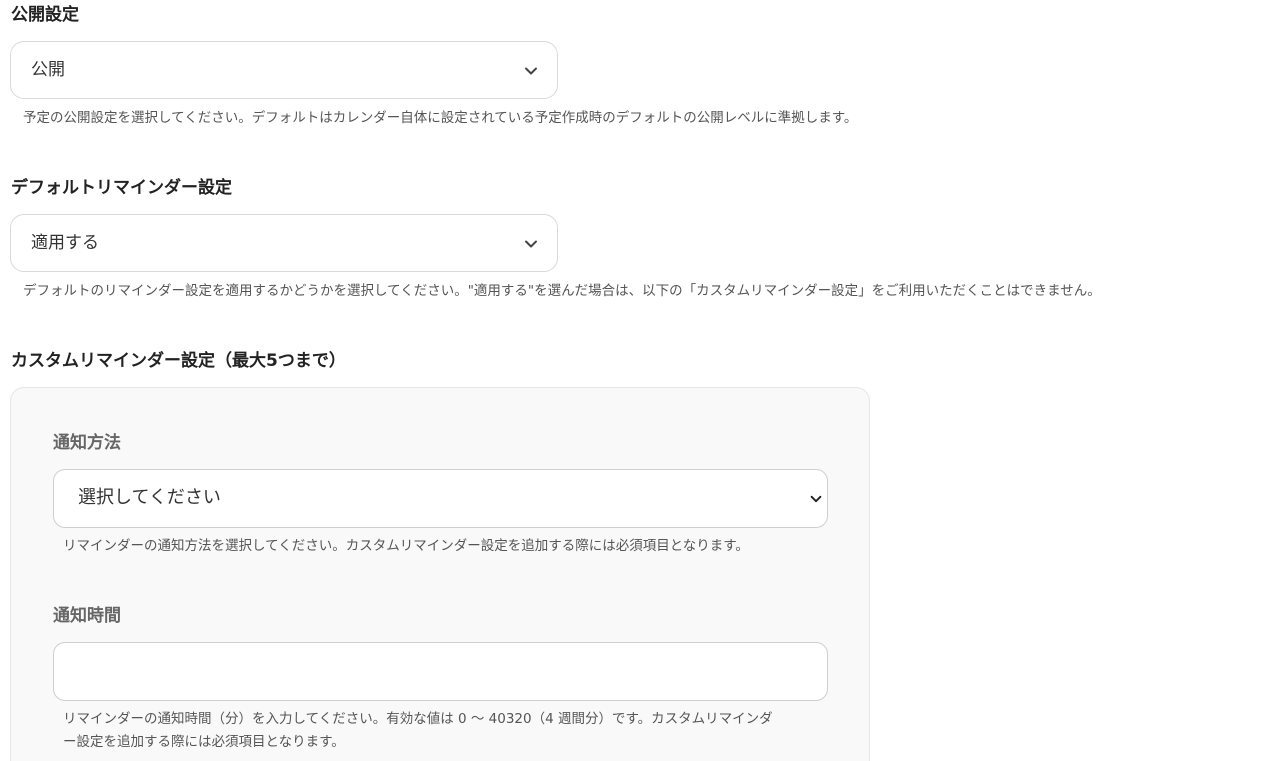  Describe the element at coordinates (45, 15) in the screenshot. I see `visibility-title: 公開設定` at that location.